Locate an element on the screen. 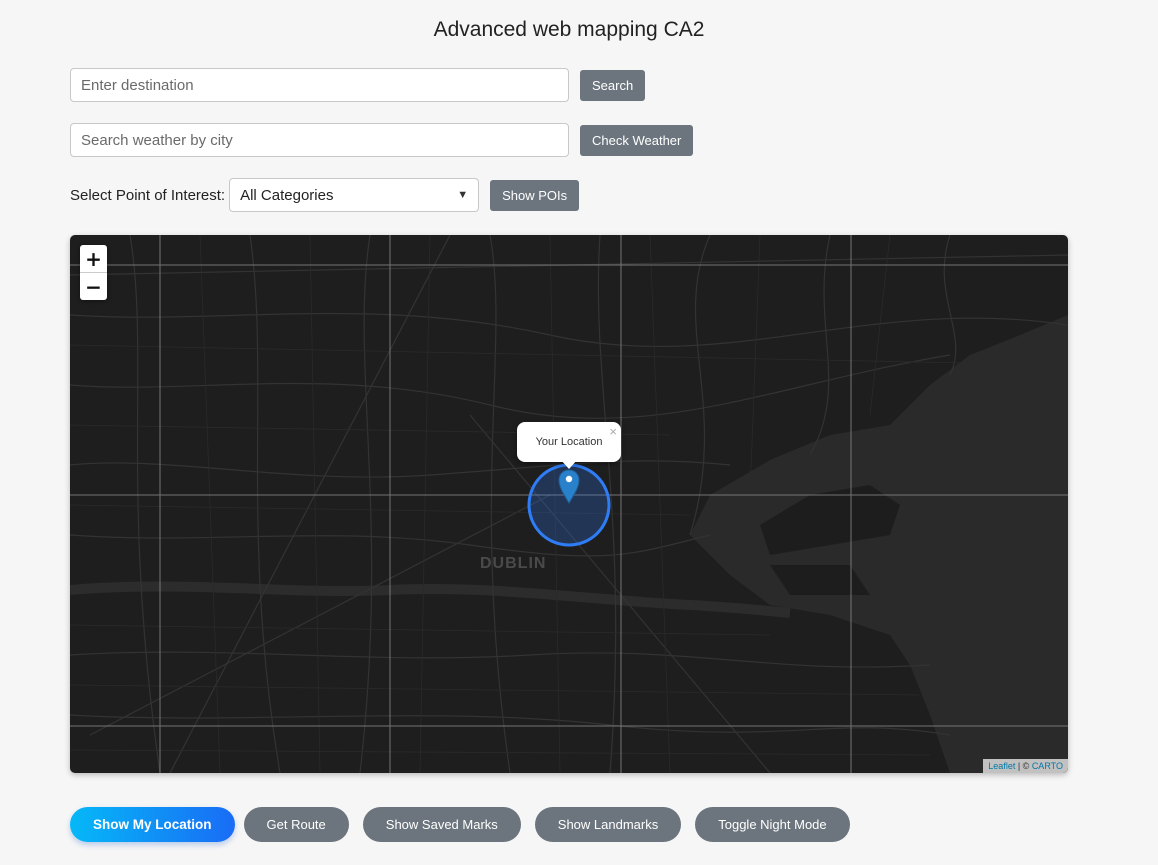  destination-row: Search is located at coordinates (358, 85).